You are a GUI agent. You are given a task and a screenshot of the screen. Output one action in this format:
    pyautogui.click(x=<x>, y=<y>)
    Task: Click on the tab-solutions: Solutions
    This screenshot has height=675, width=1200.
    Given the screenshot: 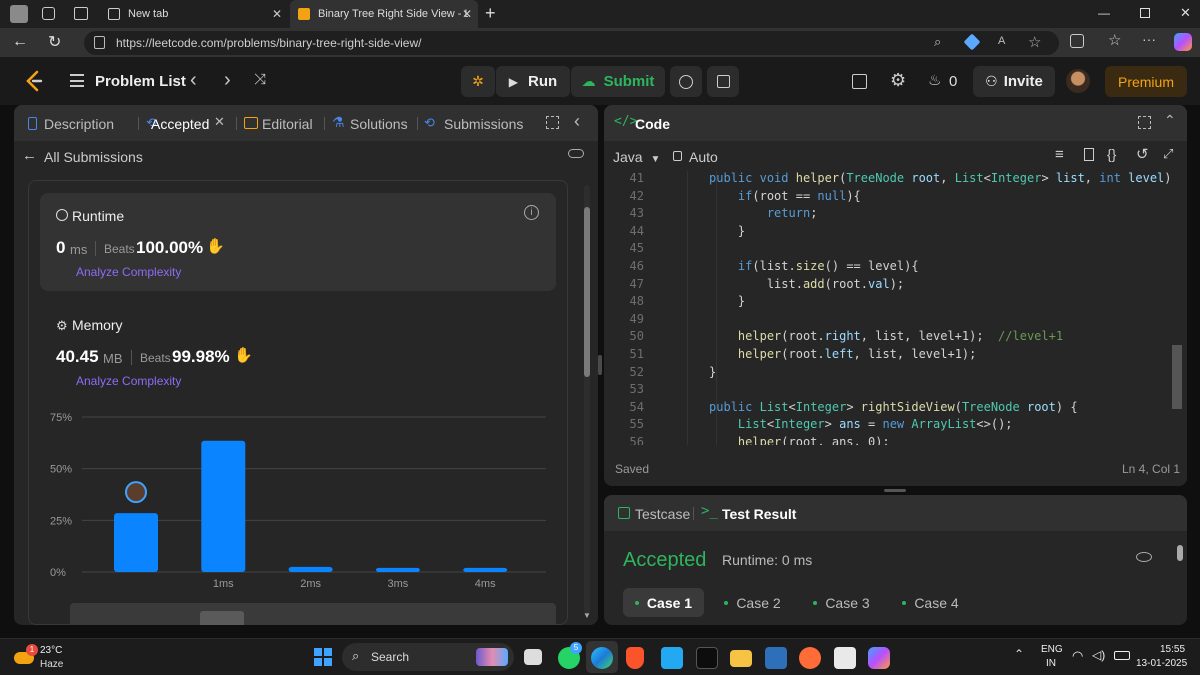 What is the action you would take?
    pyautogui.click(x=379, y=124)
    